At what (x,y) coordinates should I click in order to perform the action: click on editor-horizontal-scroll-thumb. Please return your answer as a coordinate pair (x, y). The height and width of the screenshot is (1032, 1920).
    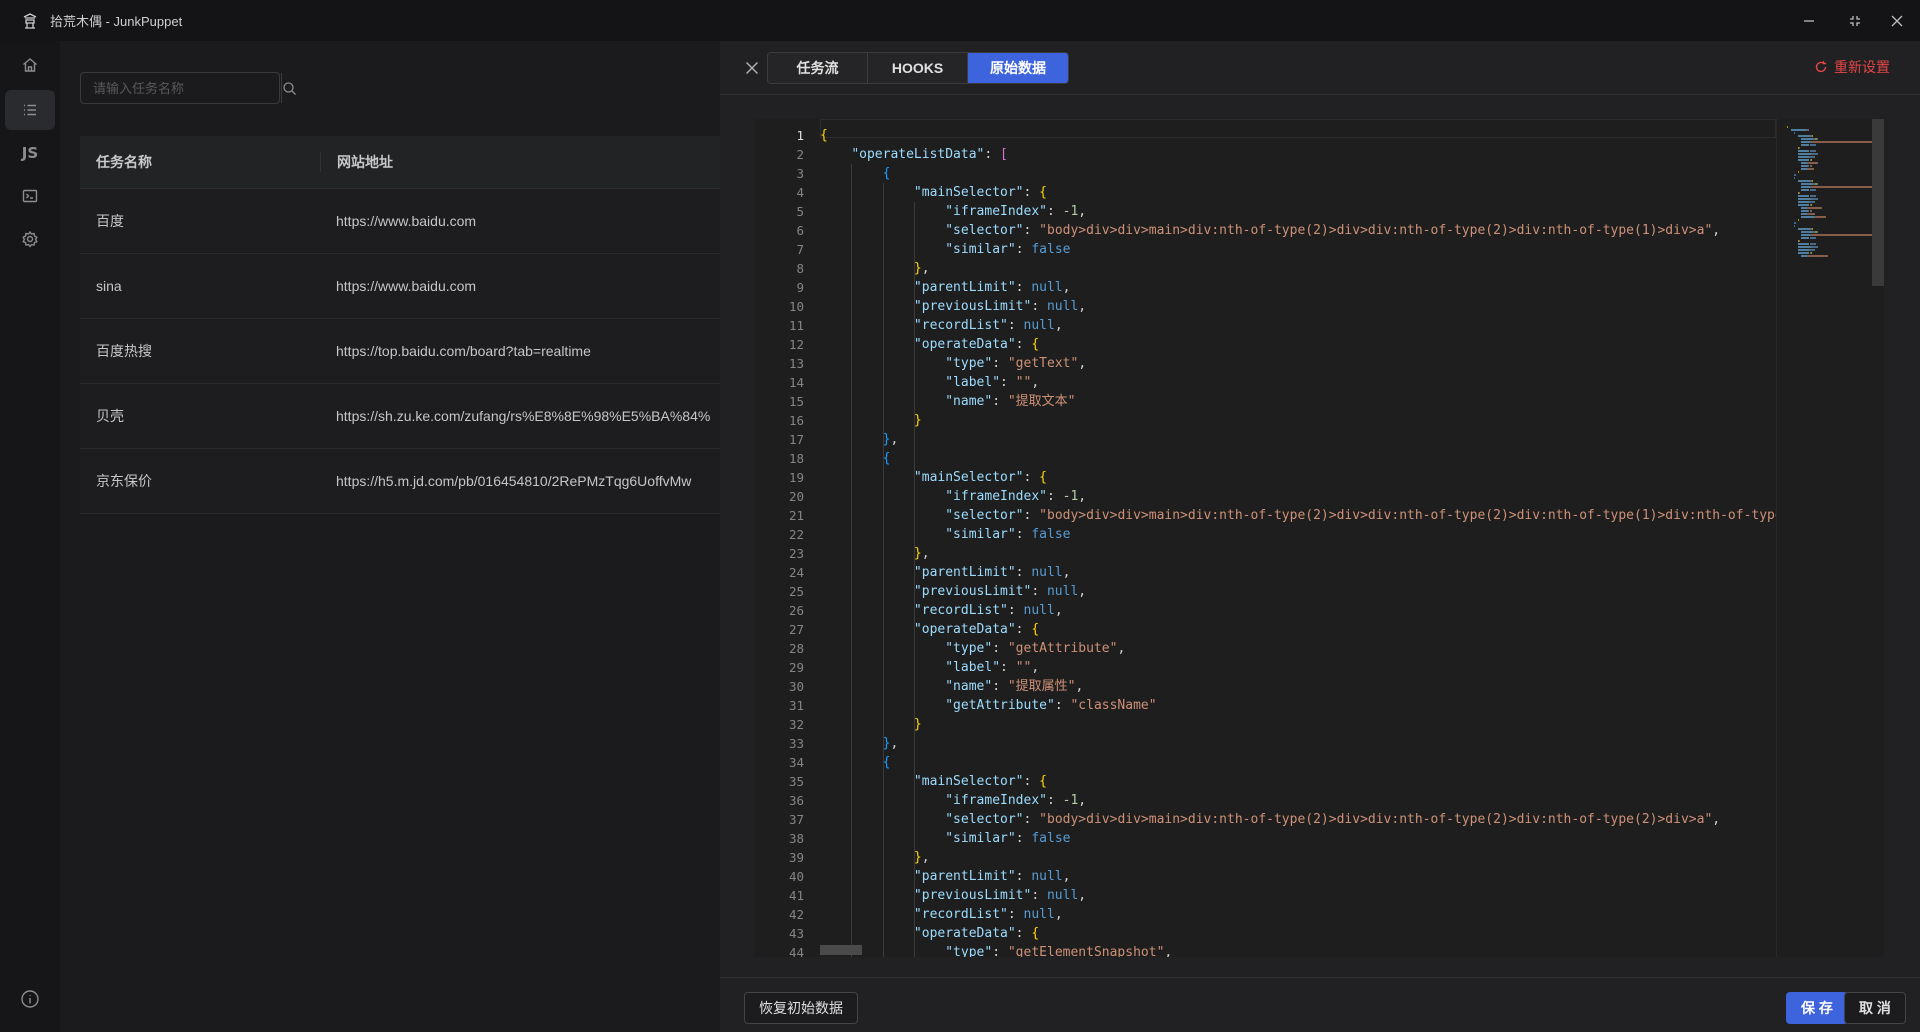
    Looking at the image, I should click on (841, 950).